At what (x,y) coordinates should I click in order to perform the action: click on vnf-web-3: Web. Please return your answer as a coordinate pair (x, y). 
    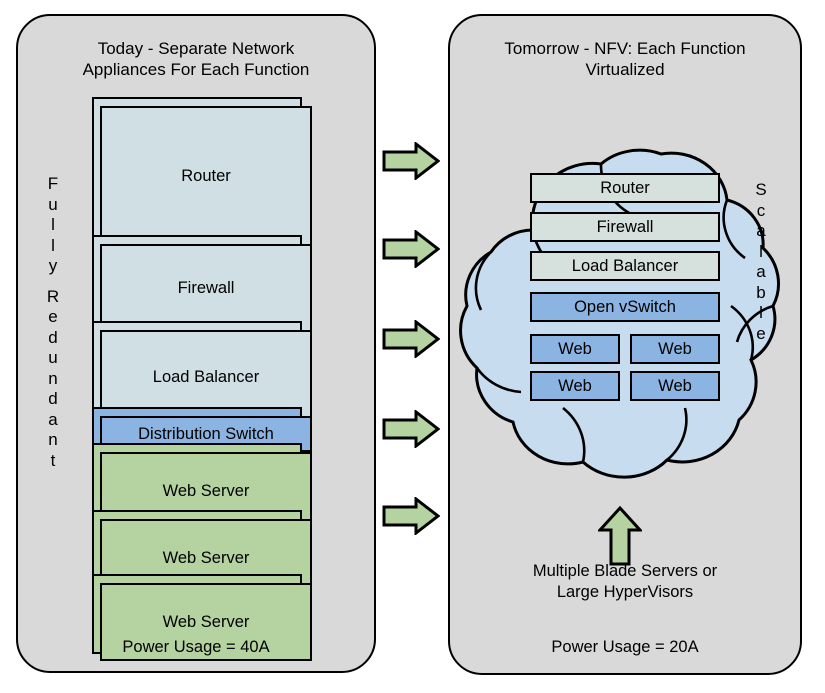
    Looking at the image, I should click on (575, 386).